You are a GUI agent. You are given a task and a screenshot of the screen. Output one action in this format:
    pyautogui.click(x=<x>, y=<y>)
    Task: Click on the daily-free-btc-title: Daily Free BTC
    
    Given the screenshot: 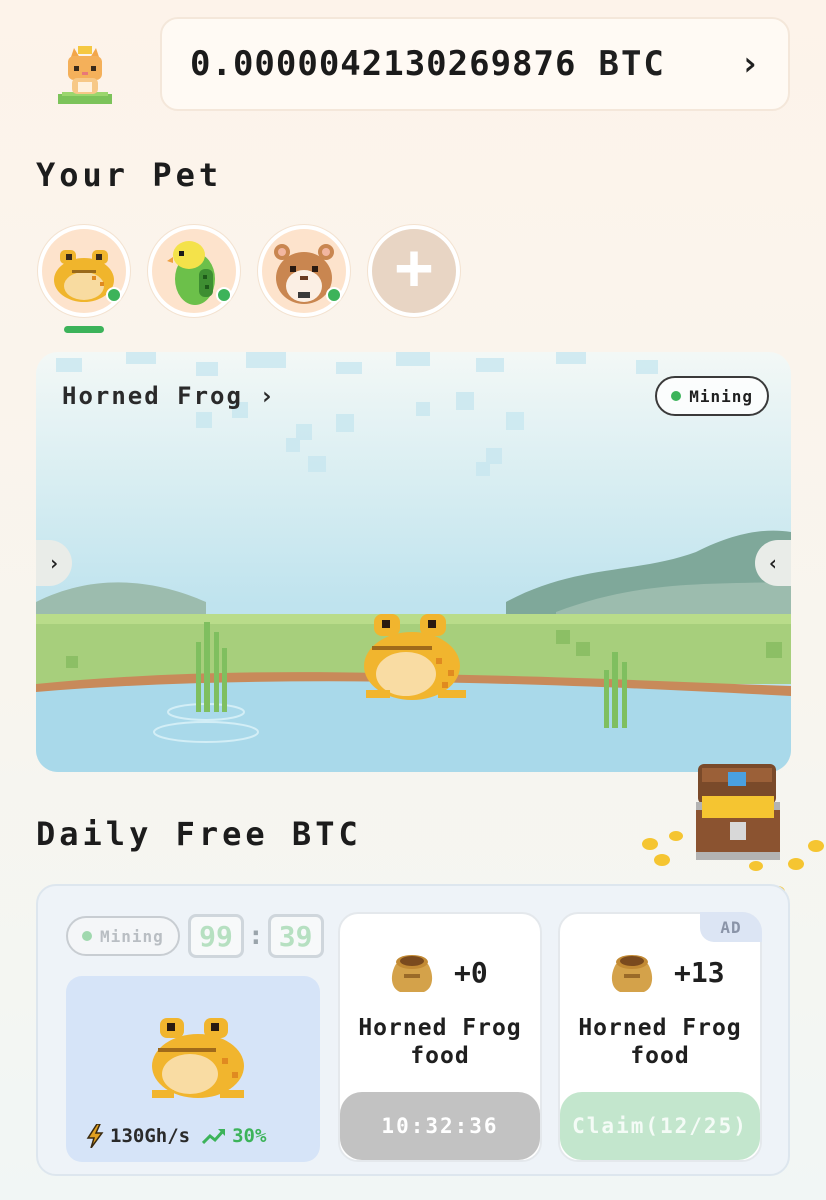 What is the action you would take?
    pyautogui.click(x=199, y=834)
    